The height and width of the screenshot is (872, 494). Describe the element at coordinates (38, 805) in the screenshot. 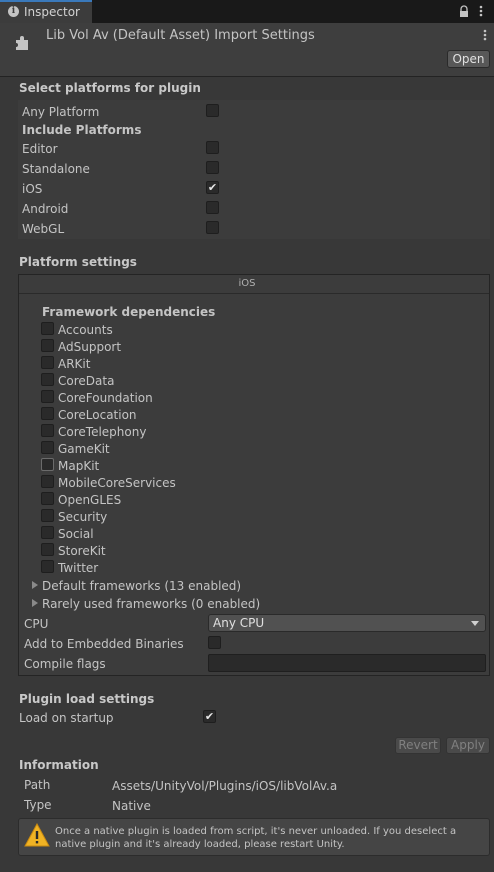

I see `type-label: Type` at that location.